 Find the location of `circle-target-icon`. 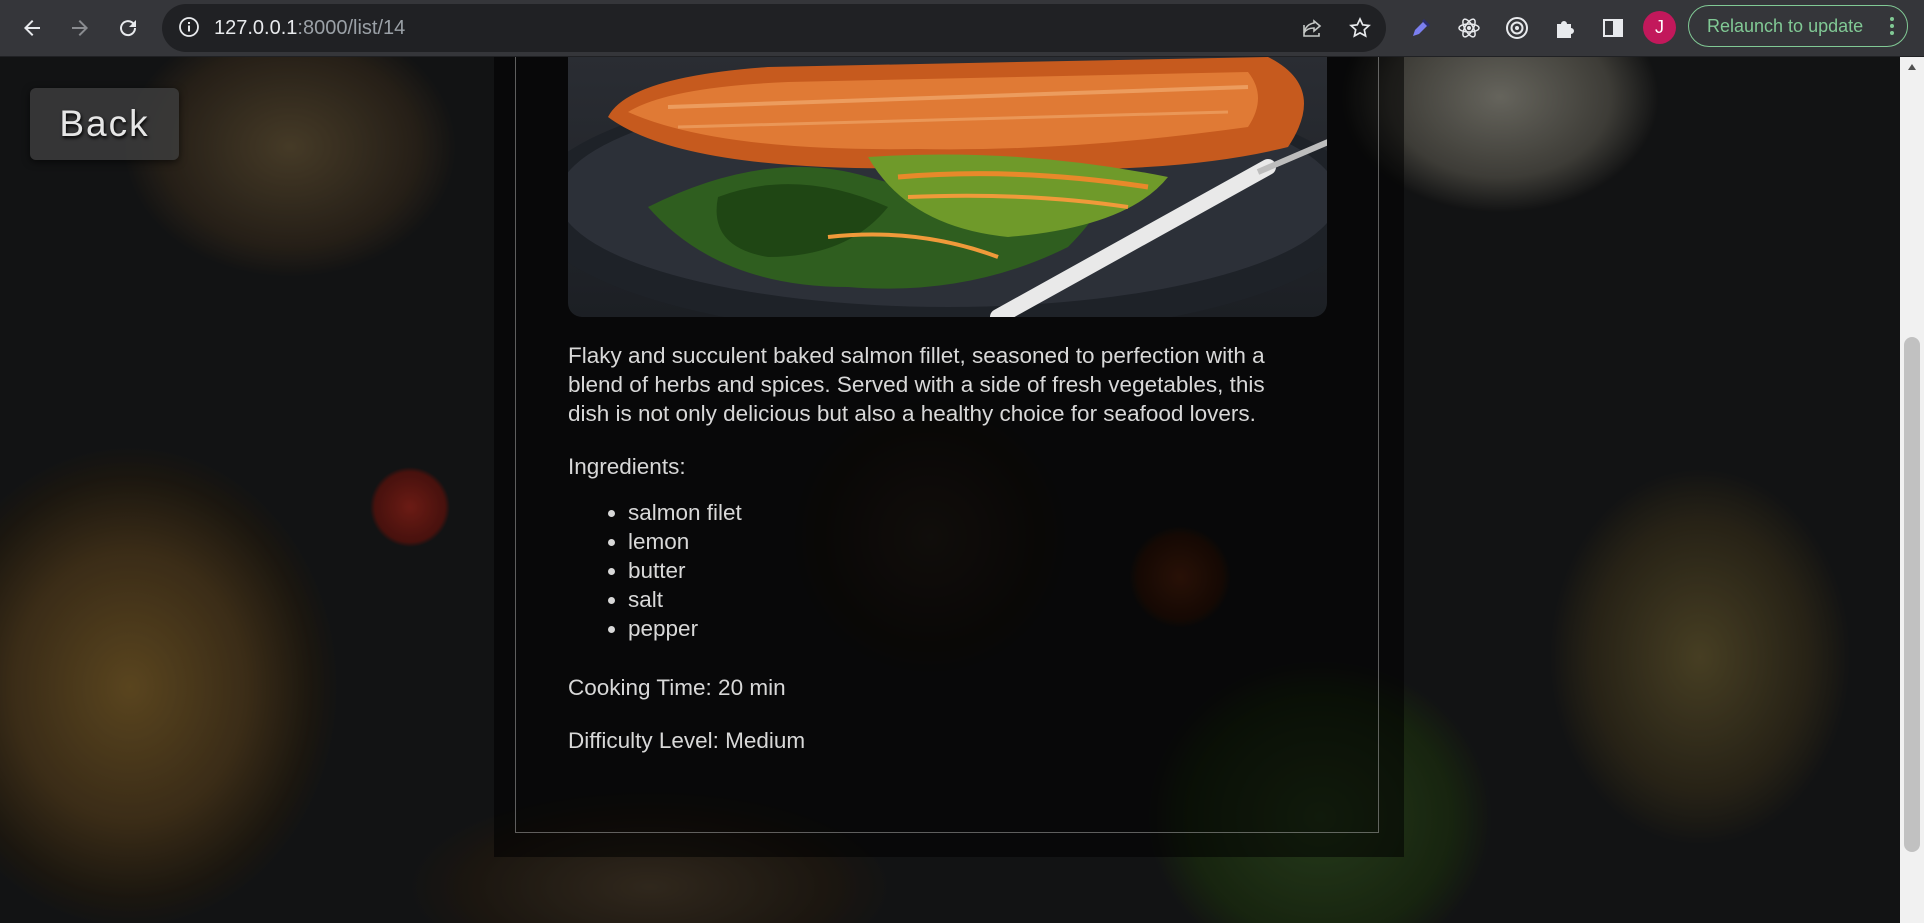

circle-target-icon is located at coordinates (1517, 28).